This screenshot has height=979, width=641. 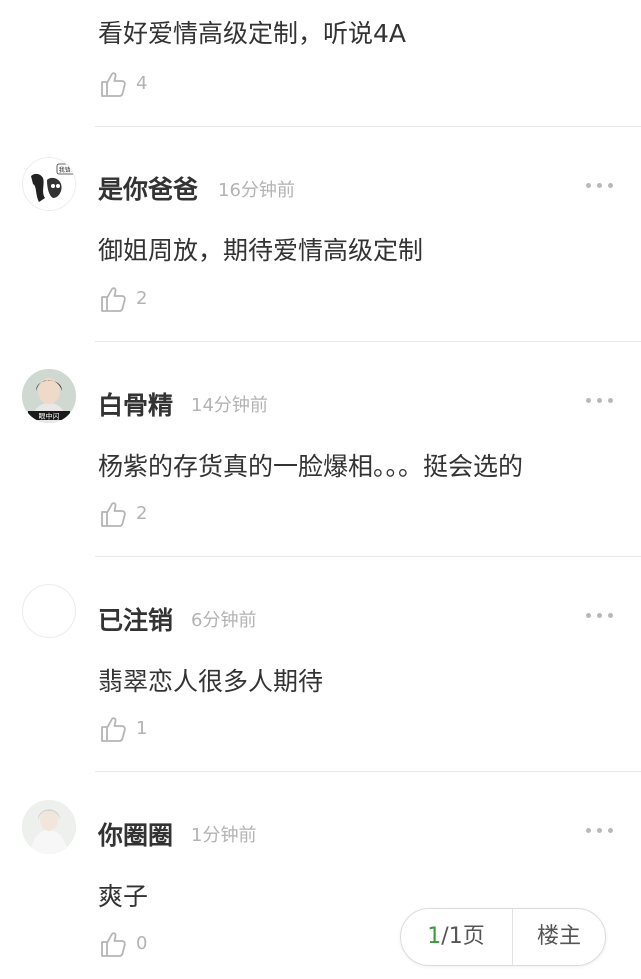 What do you see at coordinates (66, 170) in the screenshot?
I see `avatar-badge-text: 我错!` at bounding box center [66, 170].